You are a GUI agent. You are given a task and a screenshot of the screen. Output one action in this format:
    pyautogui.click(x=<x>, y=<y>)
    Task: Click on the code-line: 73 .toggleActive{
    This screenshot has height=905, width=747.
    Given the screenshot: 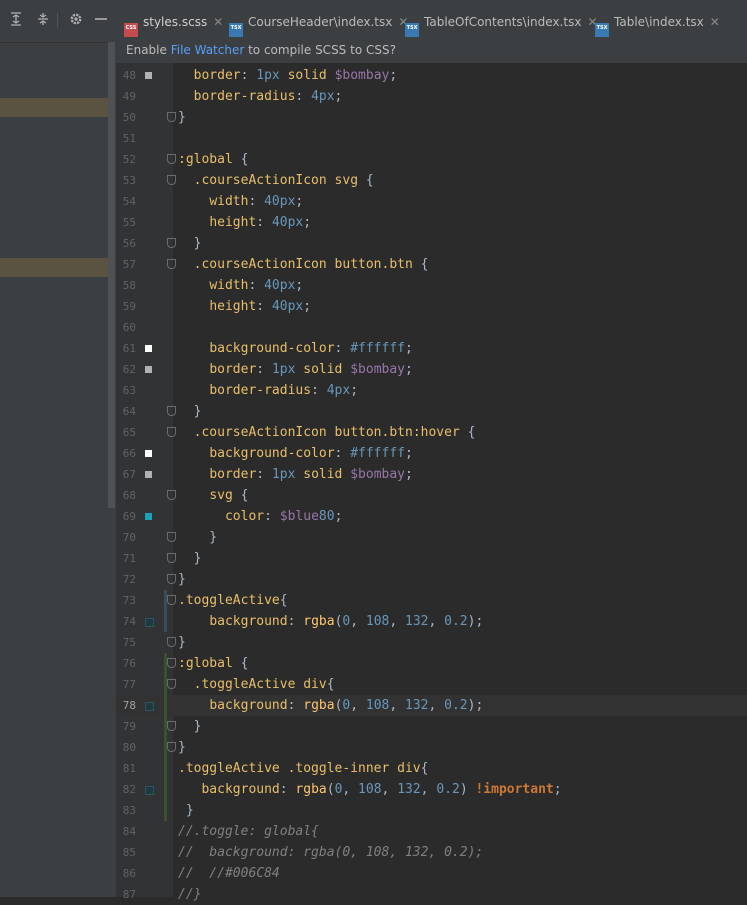 What is the action you would take?
    pyautogui.click(x=431, y=600)
    